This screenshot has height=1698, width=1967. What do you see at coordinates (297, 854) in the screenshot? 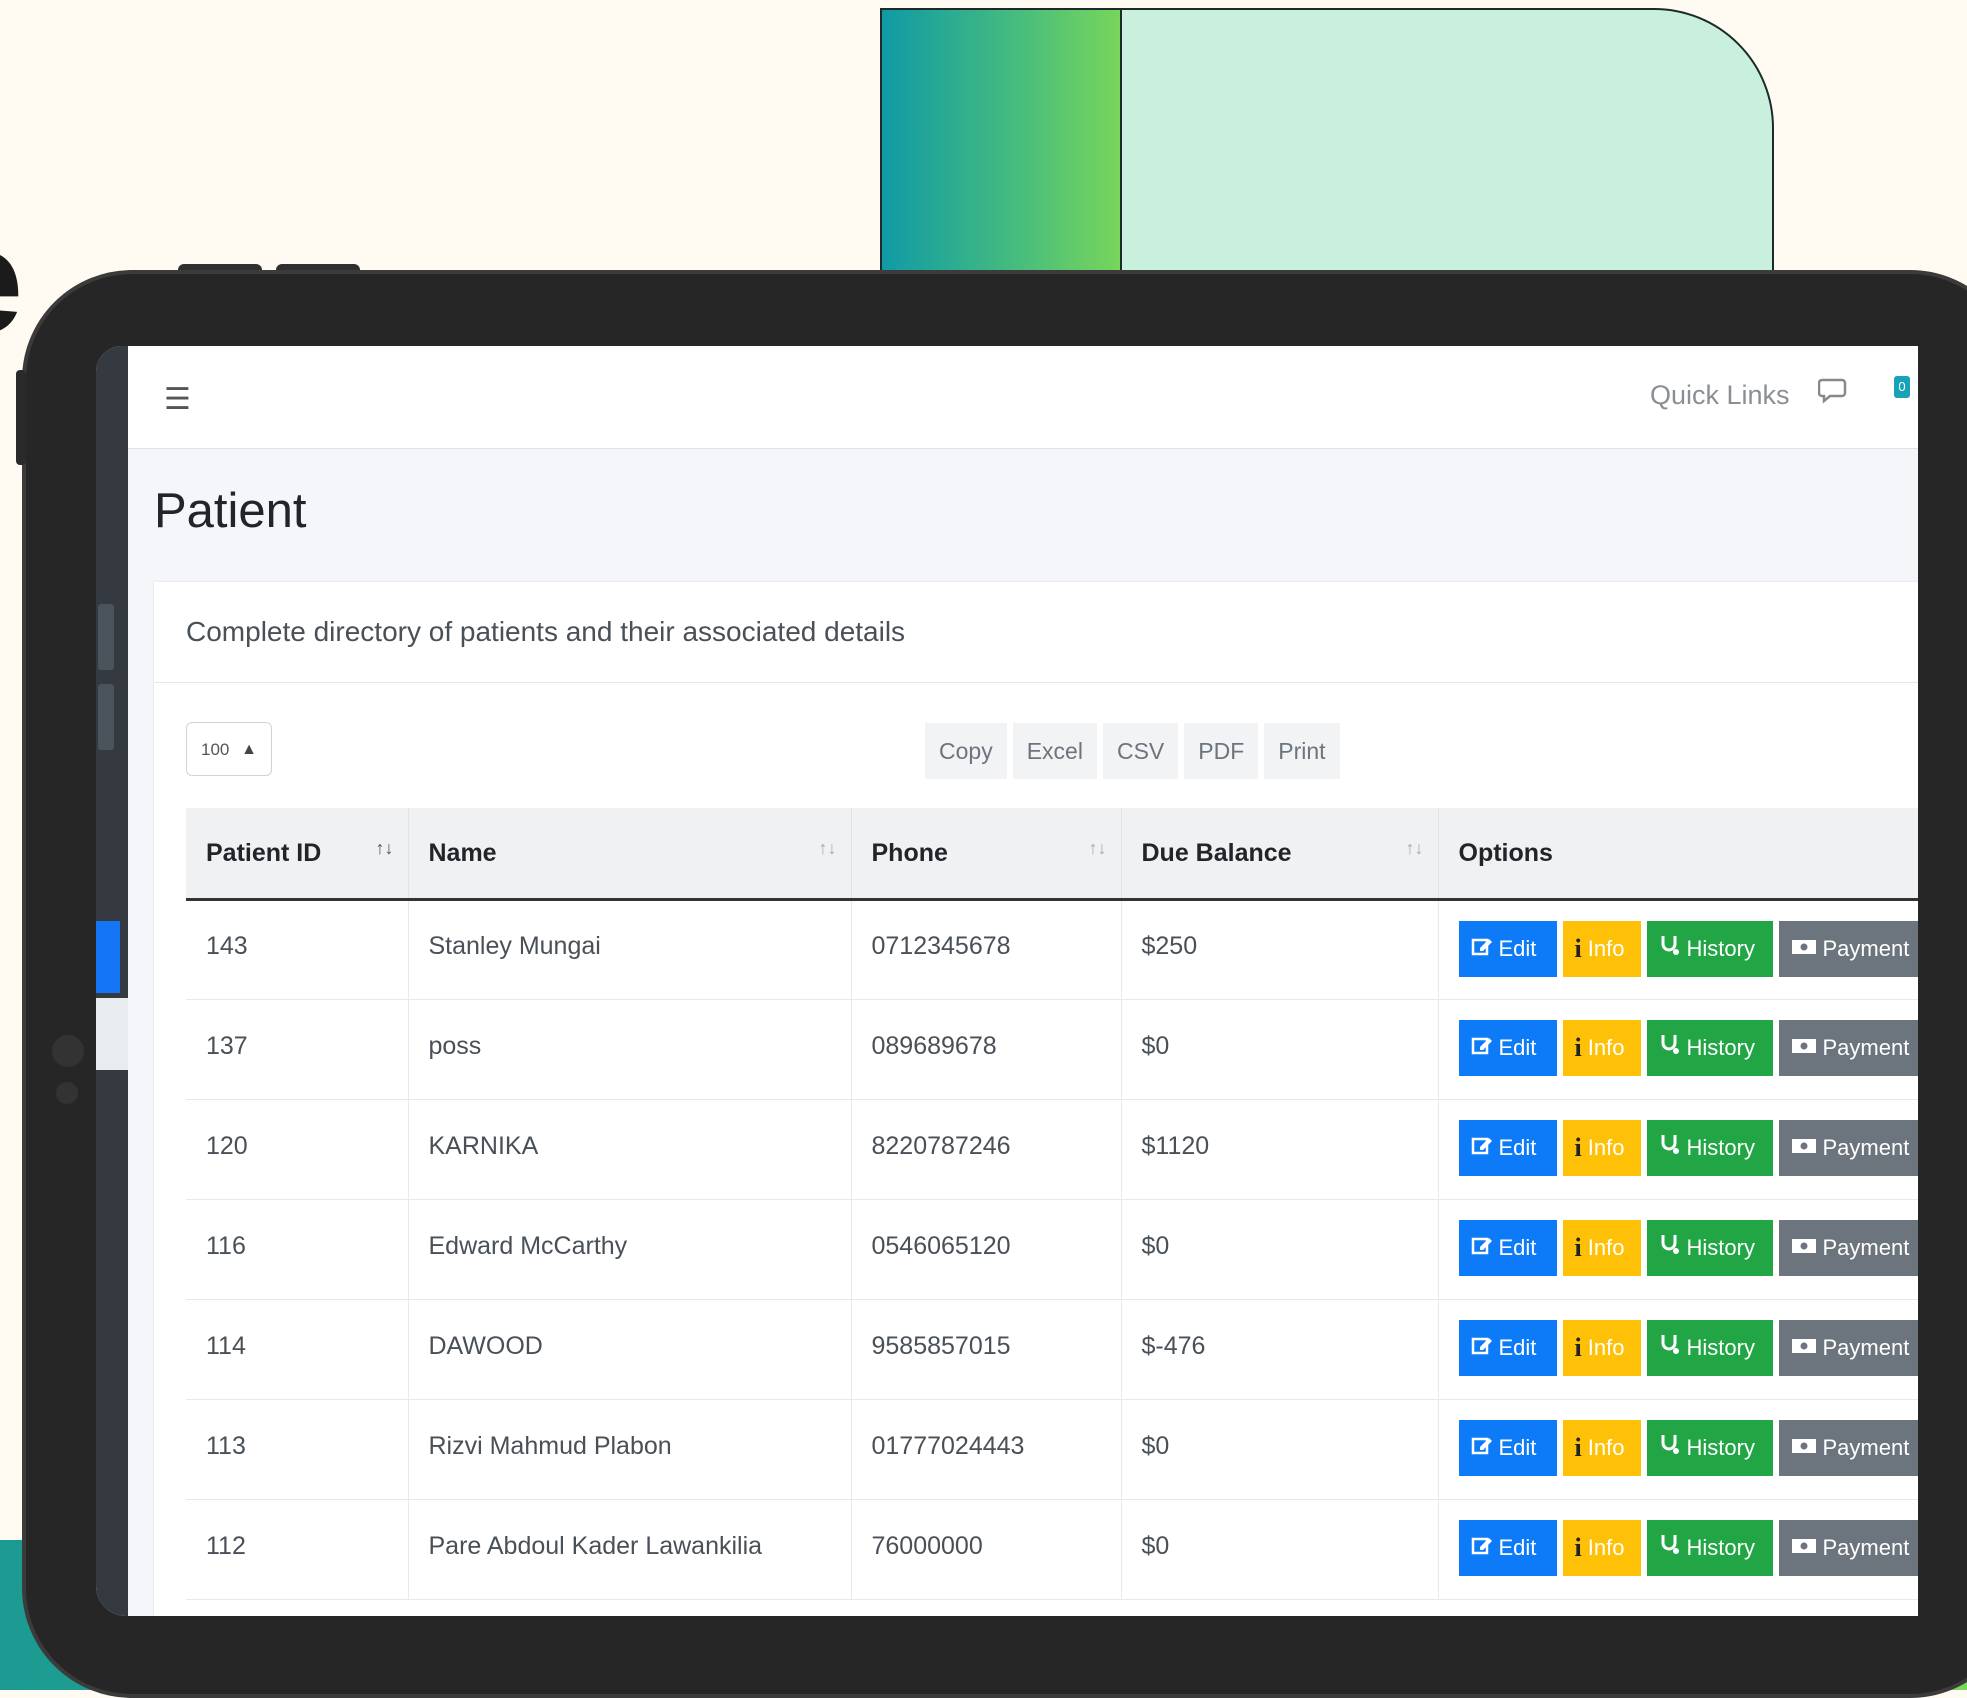
I see `column-header-patient-id: Patient ID ↑↓` at bounding box center [297, 854].